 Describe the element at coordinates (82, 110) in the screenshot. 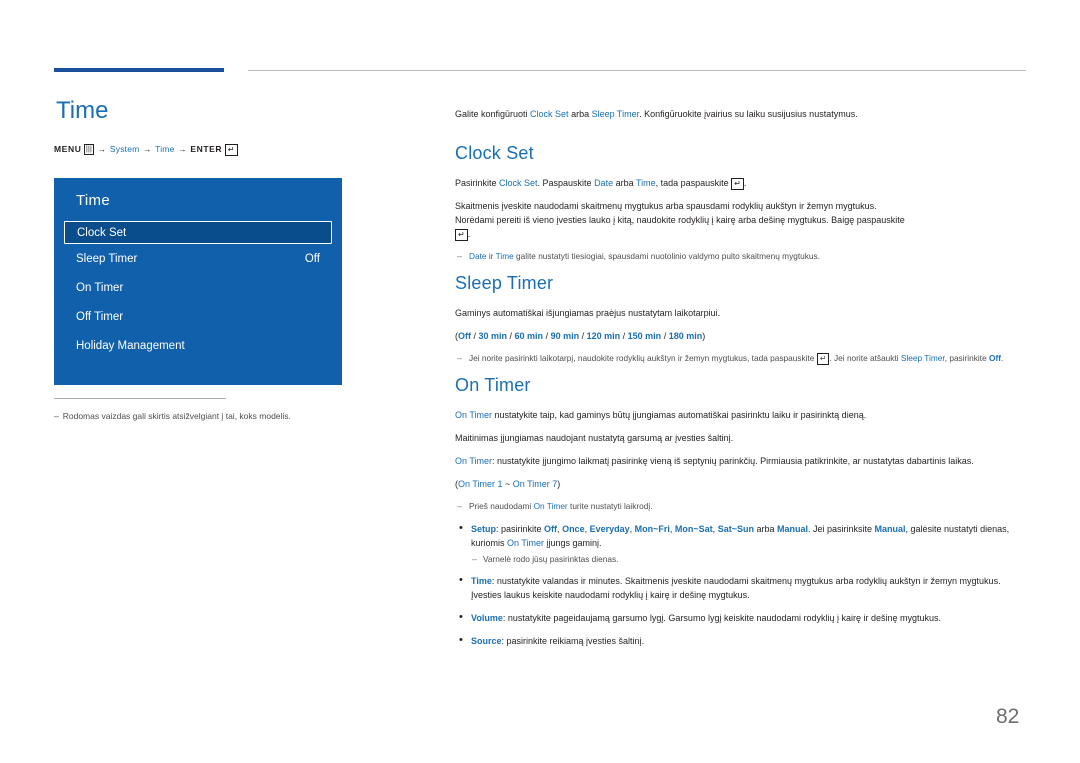

I see `page-title: Time` at that location.